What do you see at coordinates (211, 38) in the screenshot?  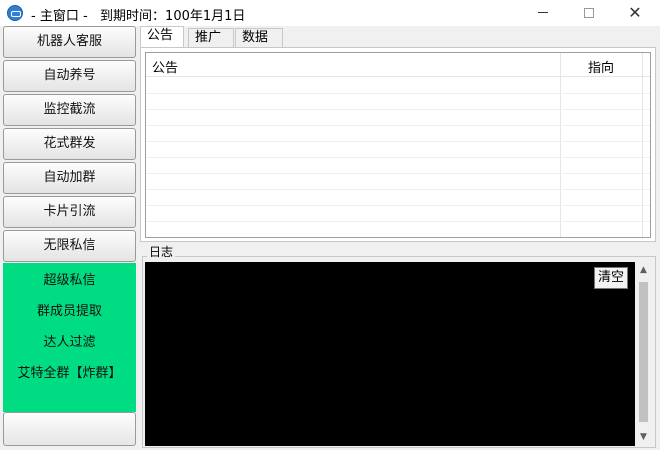 I see `tab-promotion: 推广` at bounding box center [211, 38].